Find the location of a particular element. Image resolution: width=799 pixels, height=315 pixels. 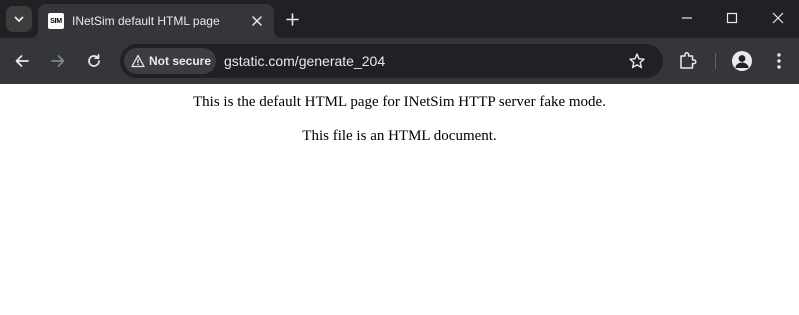

arrow-left-icon is located at coordinates (22, 61).